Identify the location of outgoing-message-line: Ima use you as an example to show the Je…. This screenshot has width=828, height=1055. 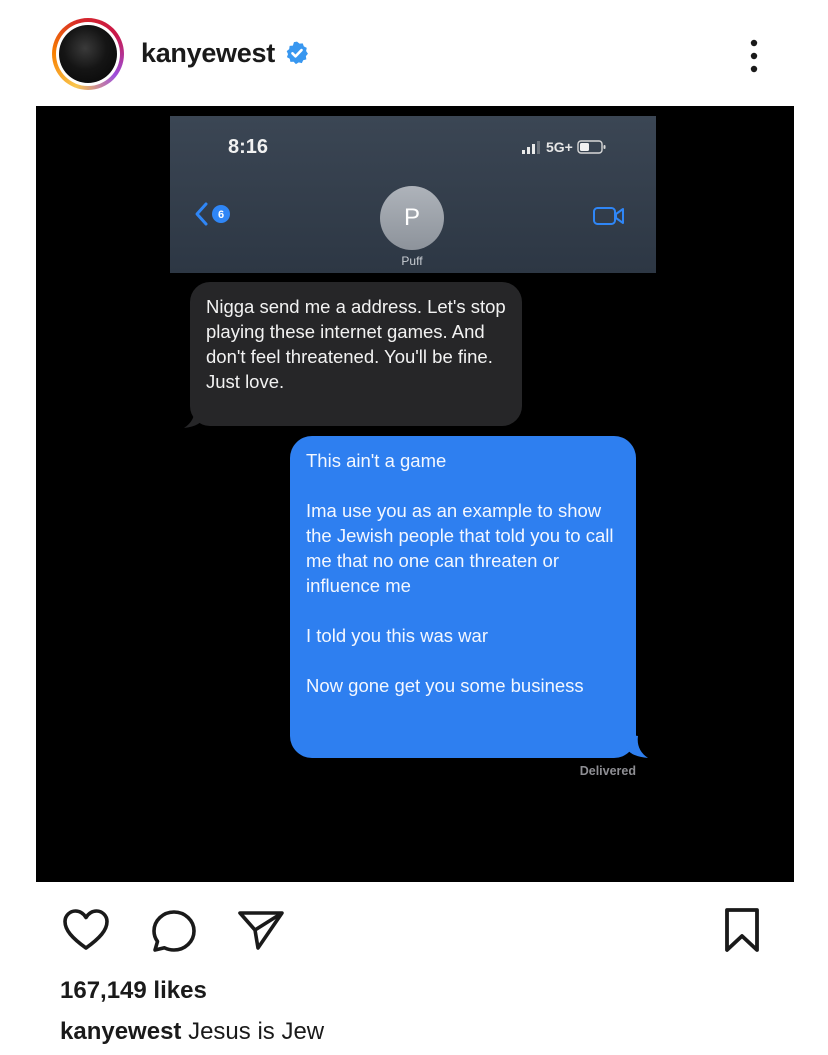
(460, 548).